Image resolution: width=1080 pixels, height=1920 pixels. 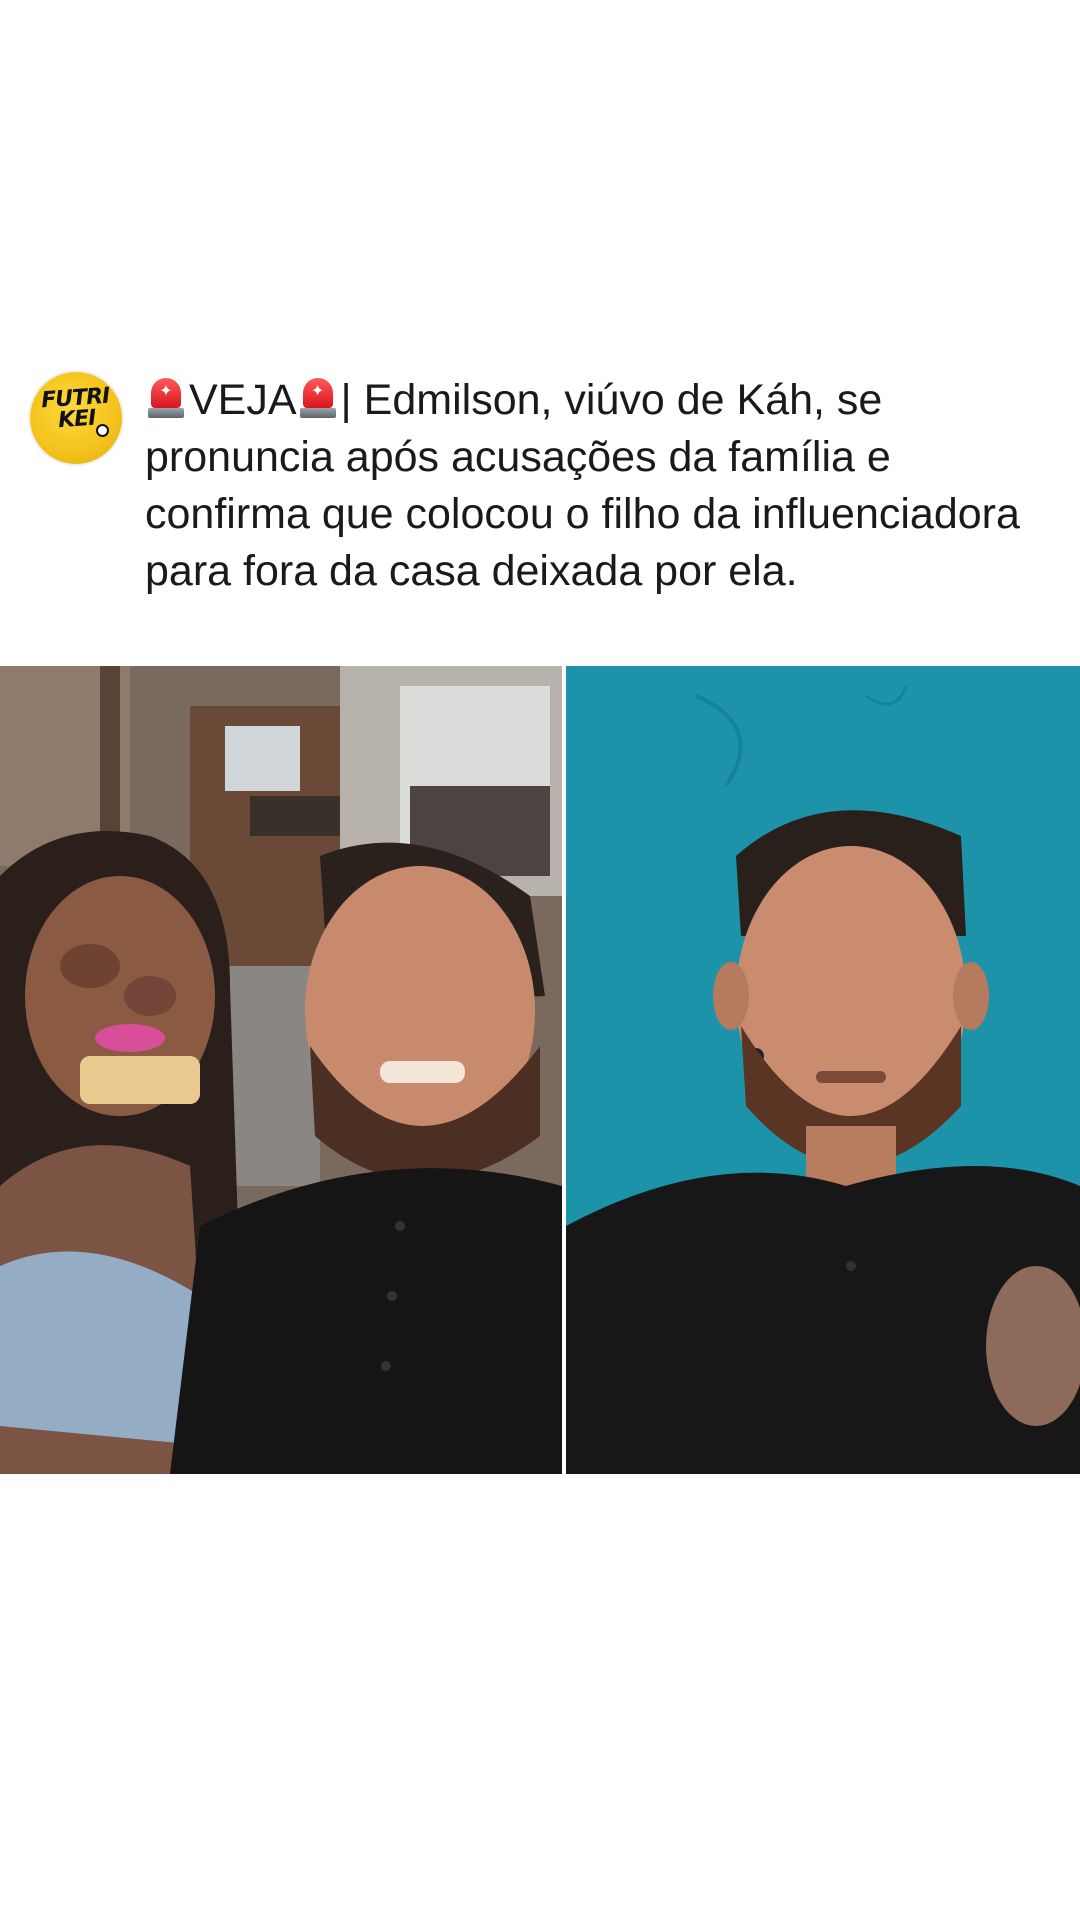 What do you see at coordinates (102, 430) in the screenshot?
I see `magnifier-icon` at bounding box center [102, 430].